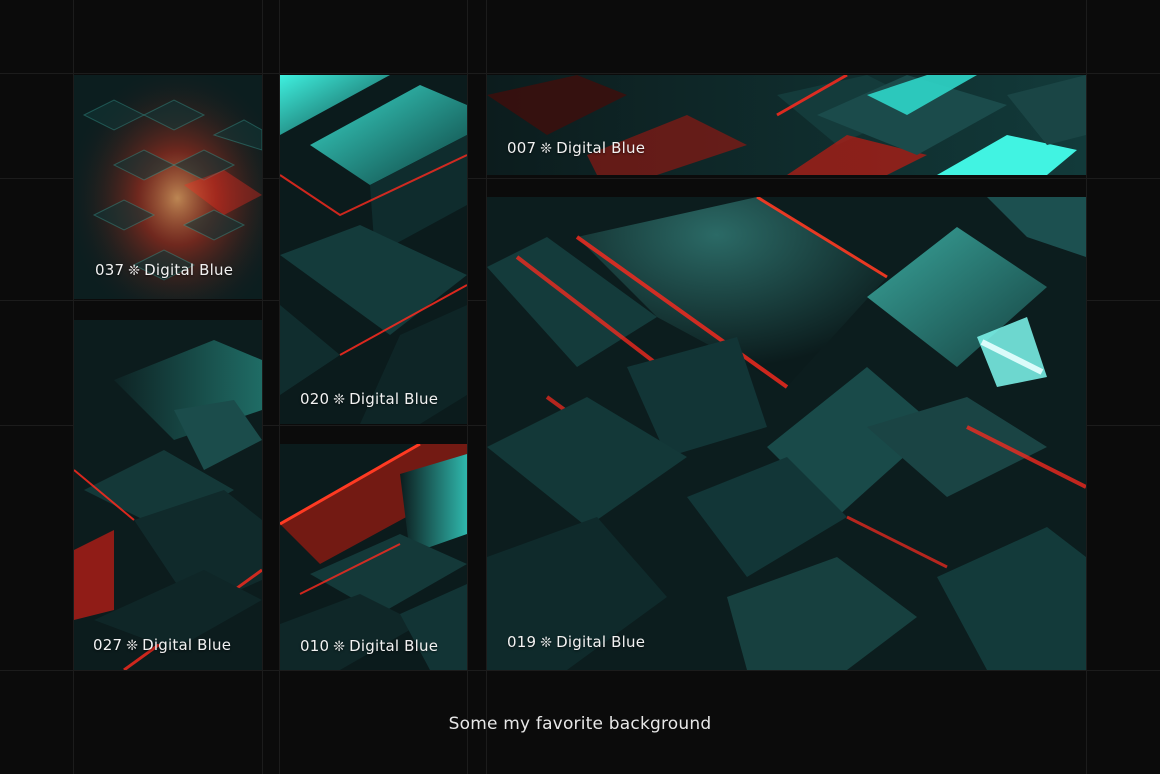 The width and height of the screenshot is (1160, 774). I want to click on background-tile-007: 007 ❊ Digital Blue, so click(786, 125).